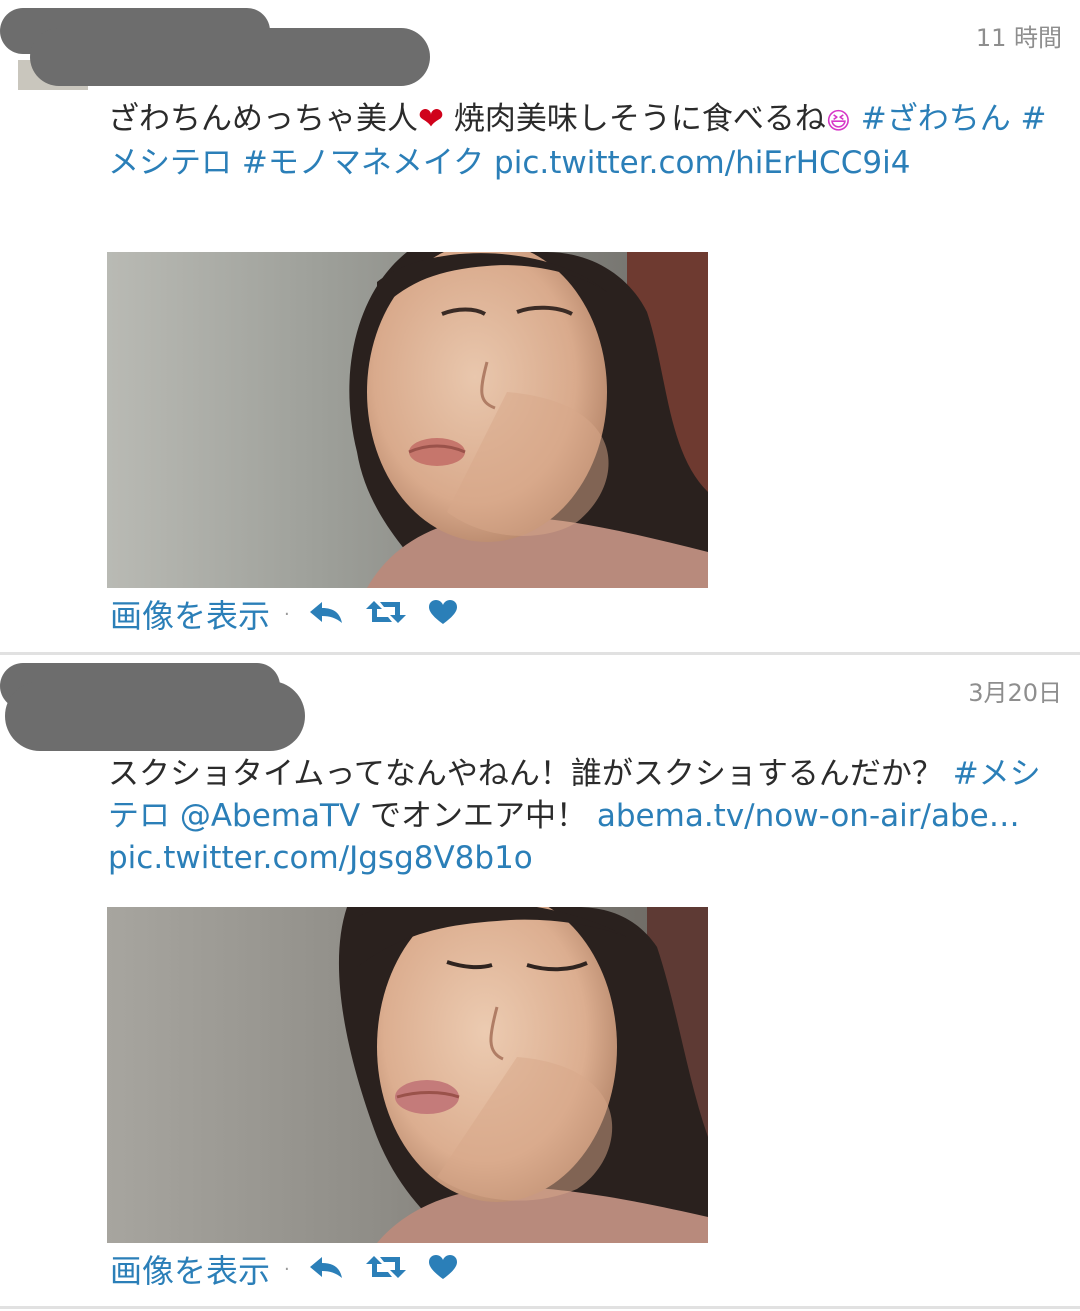 The height and width of the screenshot is (1311, 1080). Describe the element at coordinates (540, 1307) in the screenshot. I see `tweet-divider` at that location.